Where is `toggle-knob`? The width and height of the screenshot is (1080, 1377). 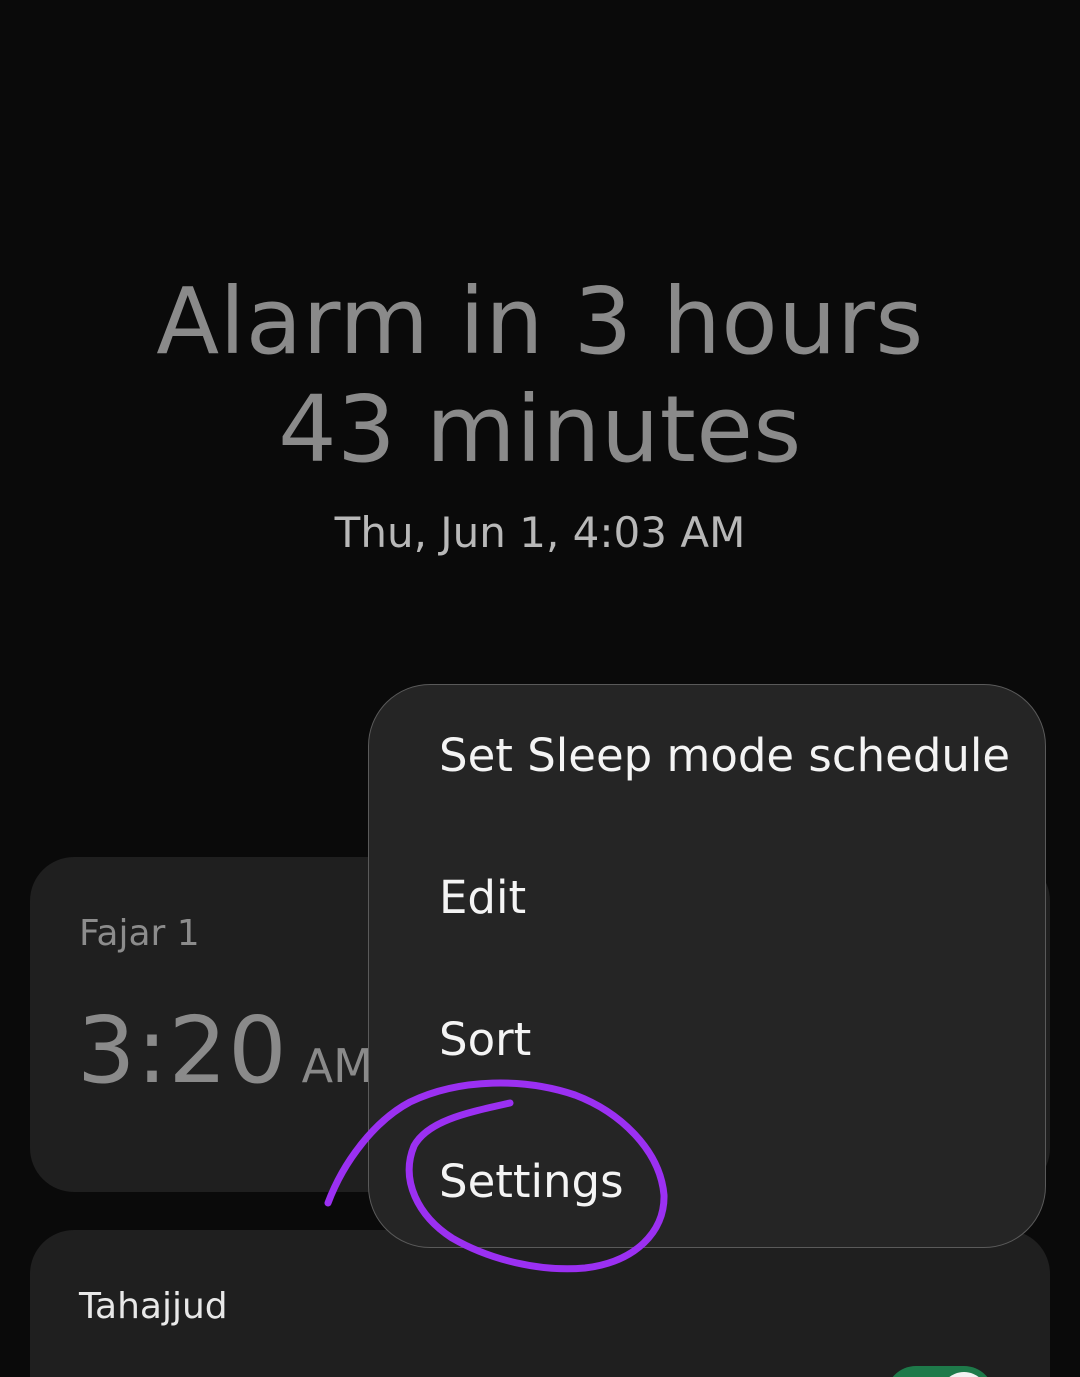
toggle-knob is located at coordinates (964, 1374).